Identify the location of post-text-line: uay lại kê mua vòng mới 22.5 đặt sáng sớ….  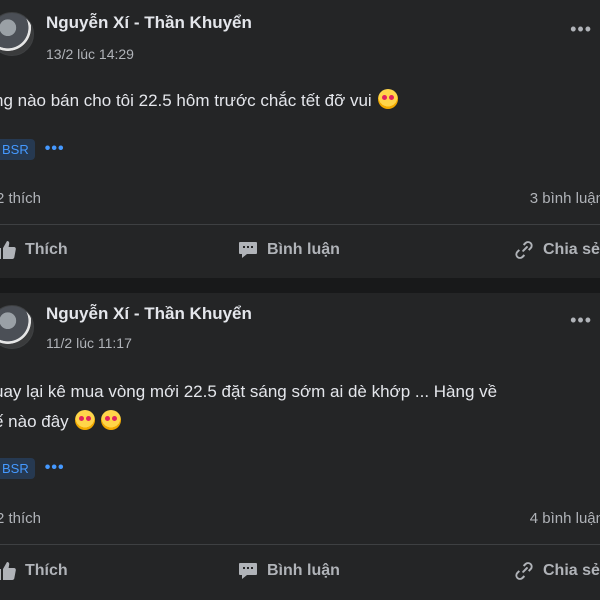
(249, 391).